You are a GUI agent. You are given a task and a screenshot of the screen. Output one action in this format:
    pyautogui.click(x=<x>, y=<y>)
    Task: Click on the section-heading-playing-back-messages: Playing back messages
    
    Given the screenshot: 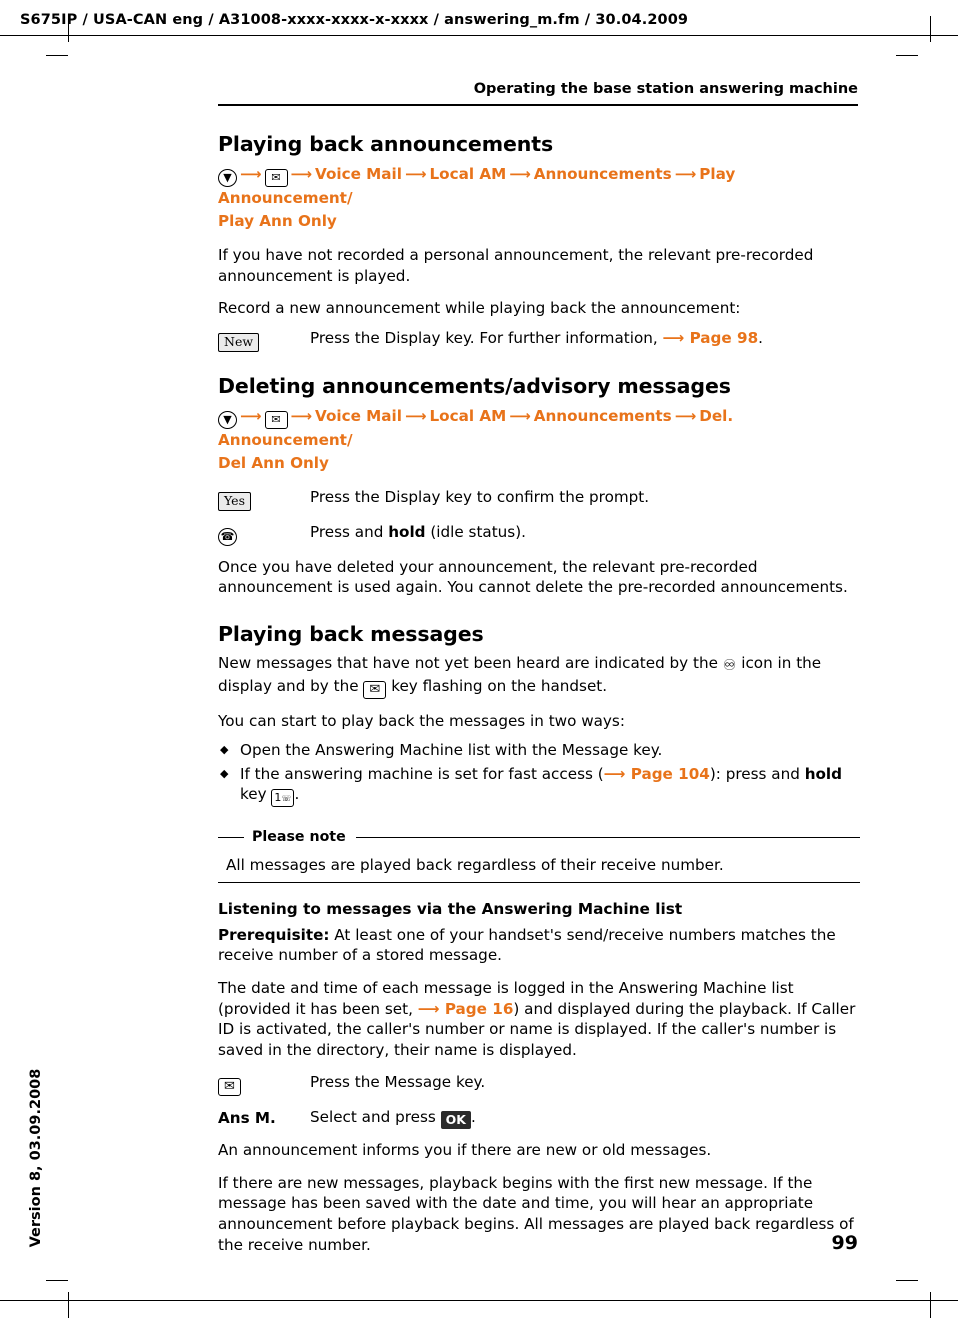 What is the action you would take?
    pyautogui.click(x=351, y=633)
    